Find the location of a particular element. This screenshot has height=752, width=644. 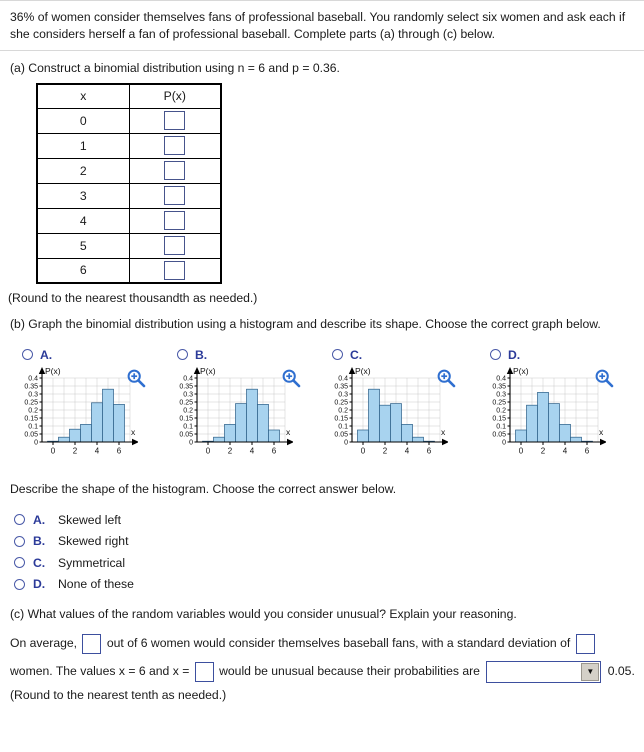

chevron-down-icon: ▼ is located at coordinates (590, 671).